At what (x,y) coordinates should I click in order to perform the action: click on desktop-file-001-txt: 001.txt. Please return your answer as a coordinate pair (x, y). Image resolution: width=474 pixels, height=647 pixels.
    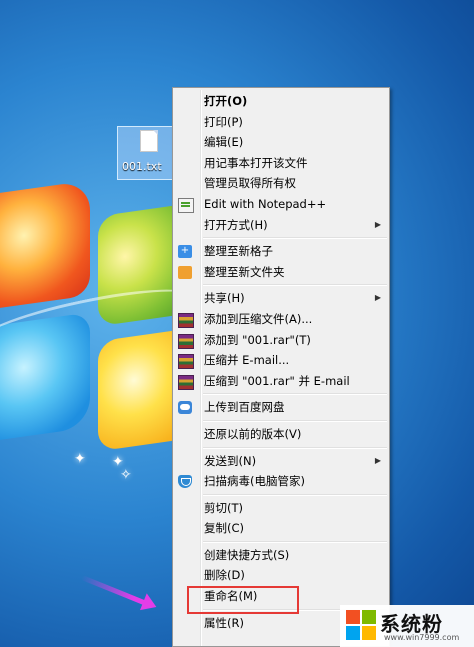
    Looking at the image, I should click on (147, 153).